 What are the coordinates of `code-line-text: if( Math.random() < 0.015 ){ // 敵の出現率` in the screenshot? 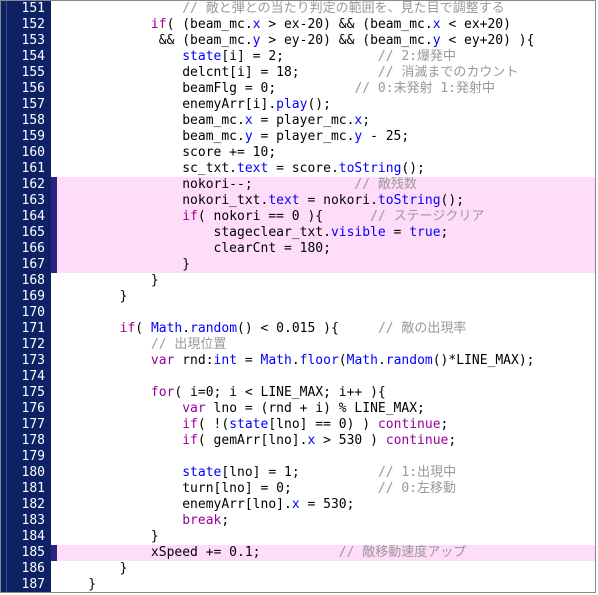 It's located at (326, 329).